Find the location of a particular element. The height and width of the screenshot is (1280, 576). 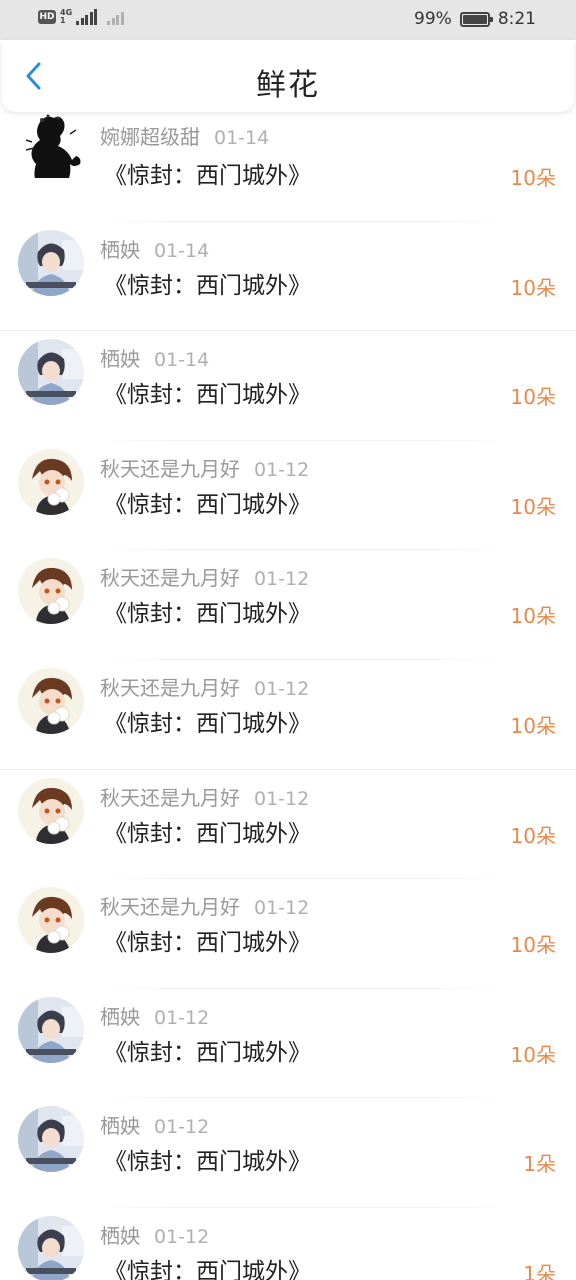

list-item: 栖姎 01-12 《惊封：西门城外》 10朵 is located at coordinates (288, 1044).